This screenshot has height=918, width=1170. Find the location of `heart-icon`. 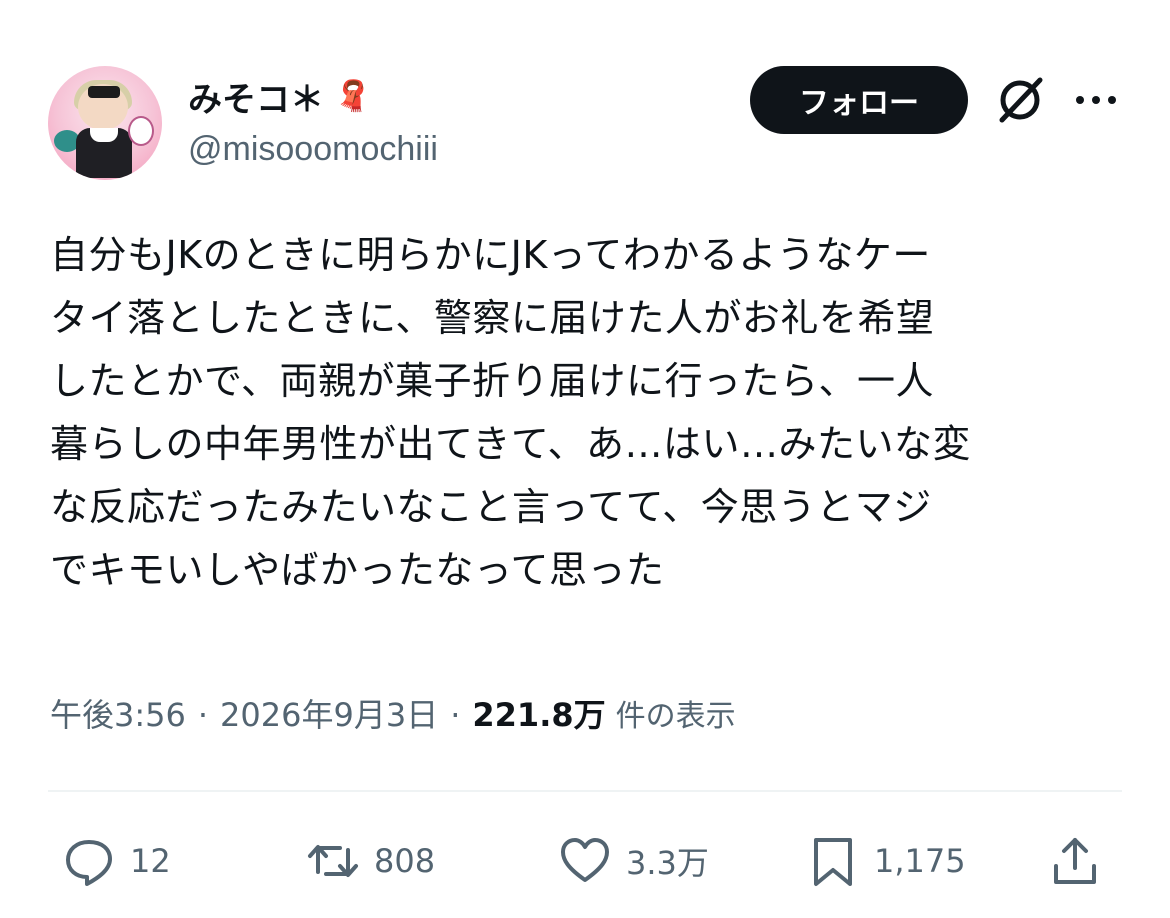

heart-icon is located at coordinates (585, 860).